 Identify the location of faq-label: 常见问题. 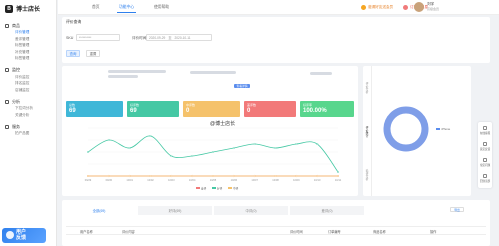
(485, 165).